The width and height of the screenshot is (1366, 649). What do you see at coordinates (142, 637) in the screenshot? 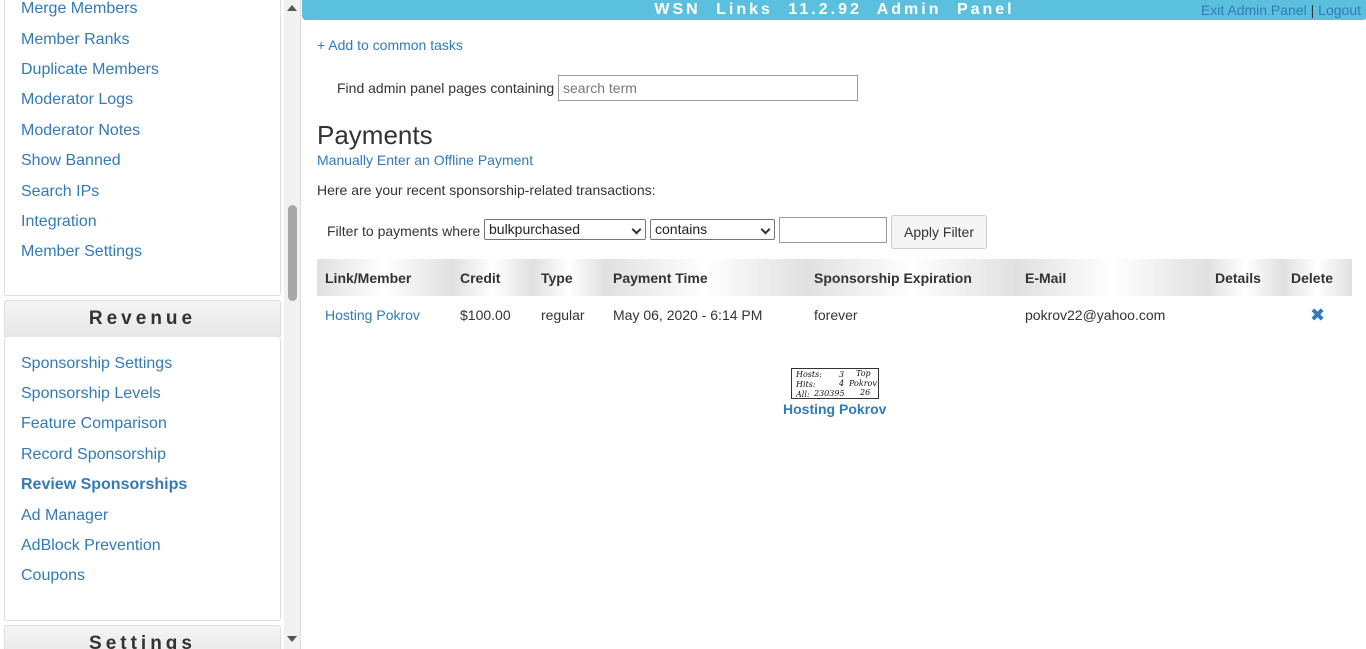
I see `settings-header: Settings` at bounding box center [142, 637].